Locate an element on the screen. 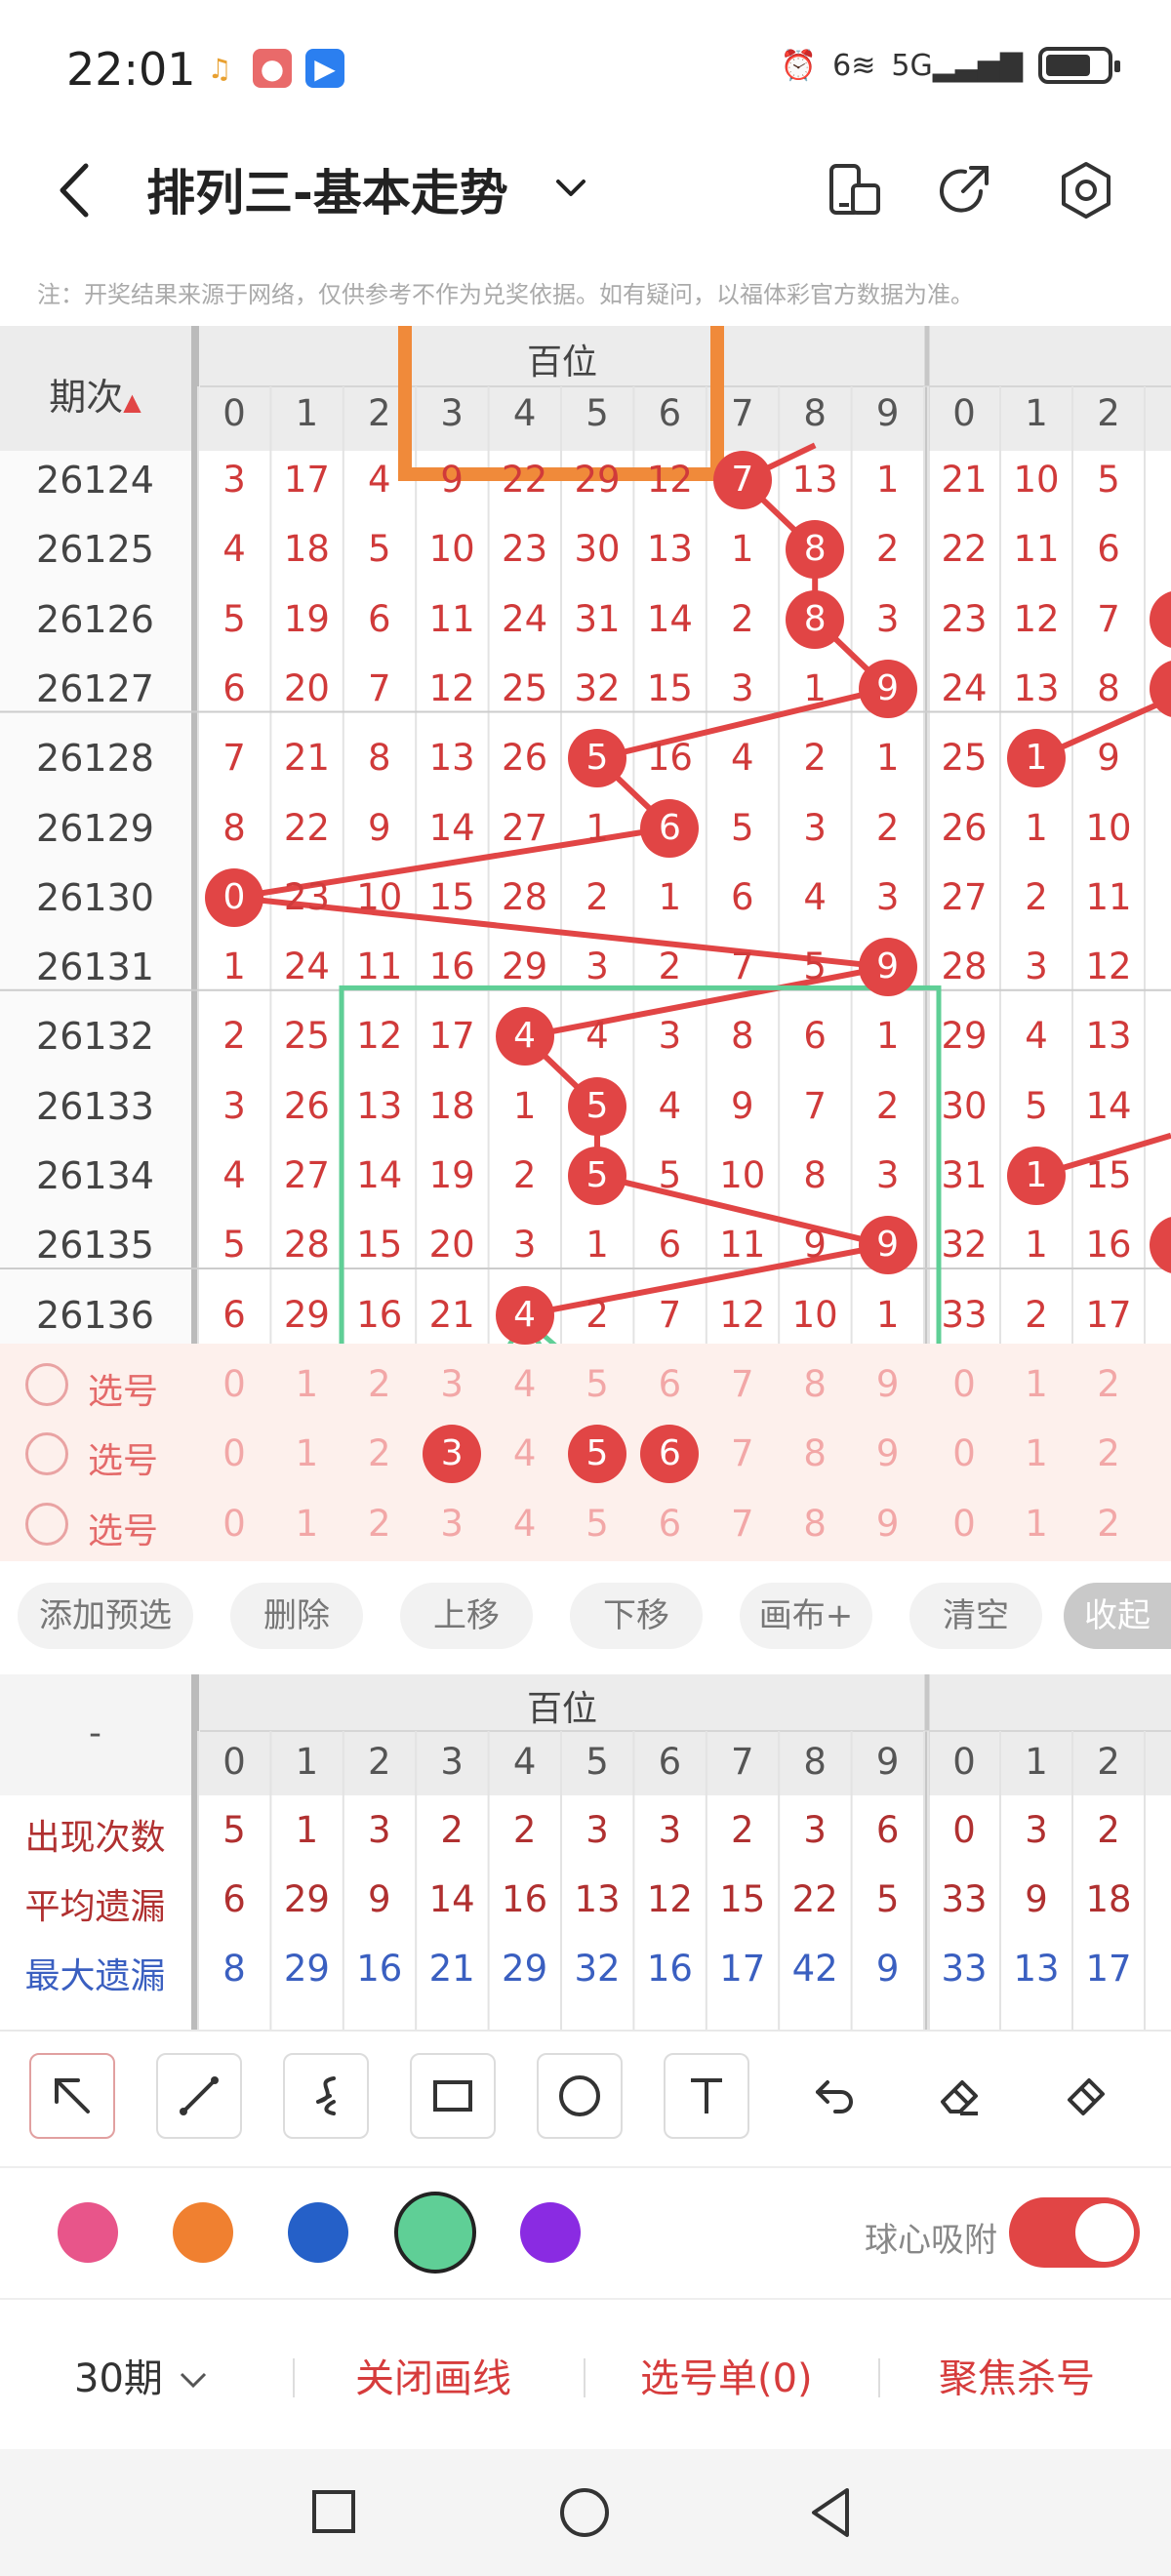 This screenshot has height=2576, width=1171. stat-value: 3 is located at coordinates (379, 1830).